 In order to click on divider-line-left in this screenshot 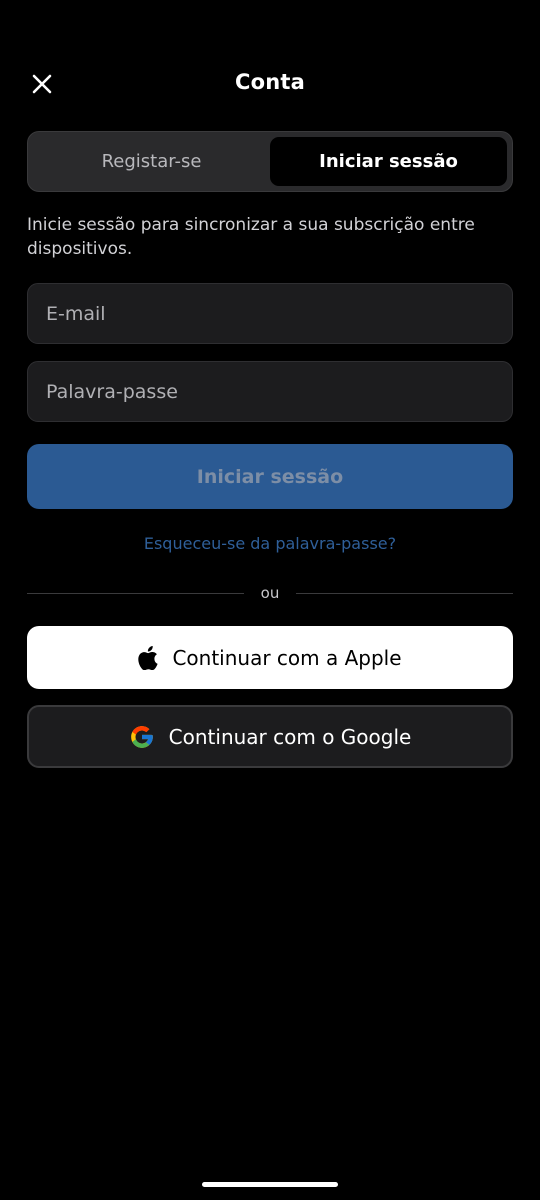, I will do `click(135, 593)`.